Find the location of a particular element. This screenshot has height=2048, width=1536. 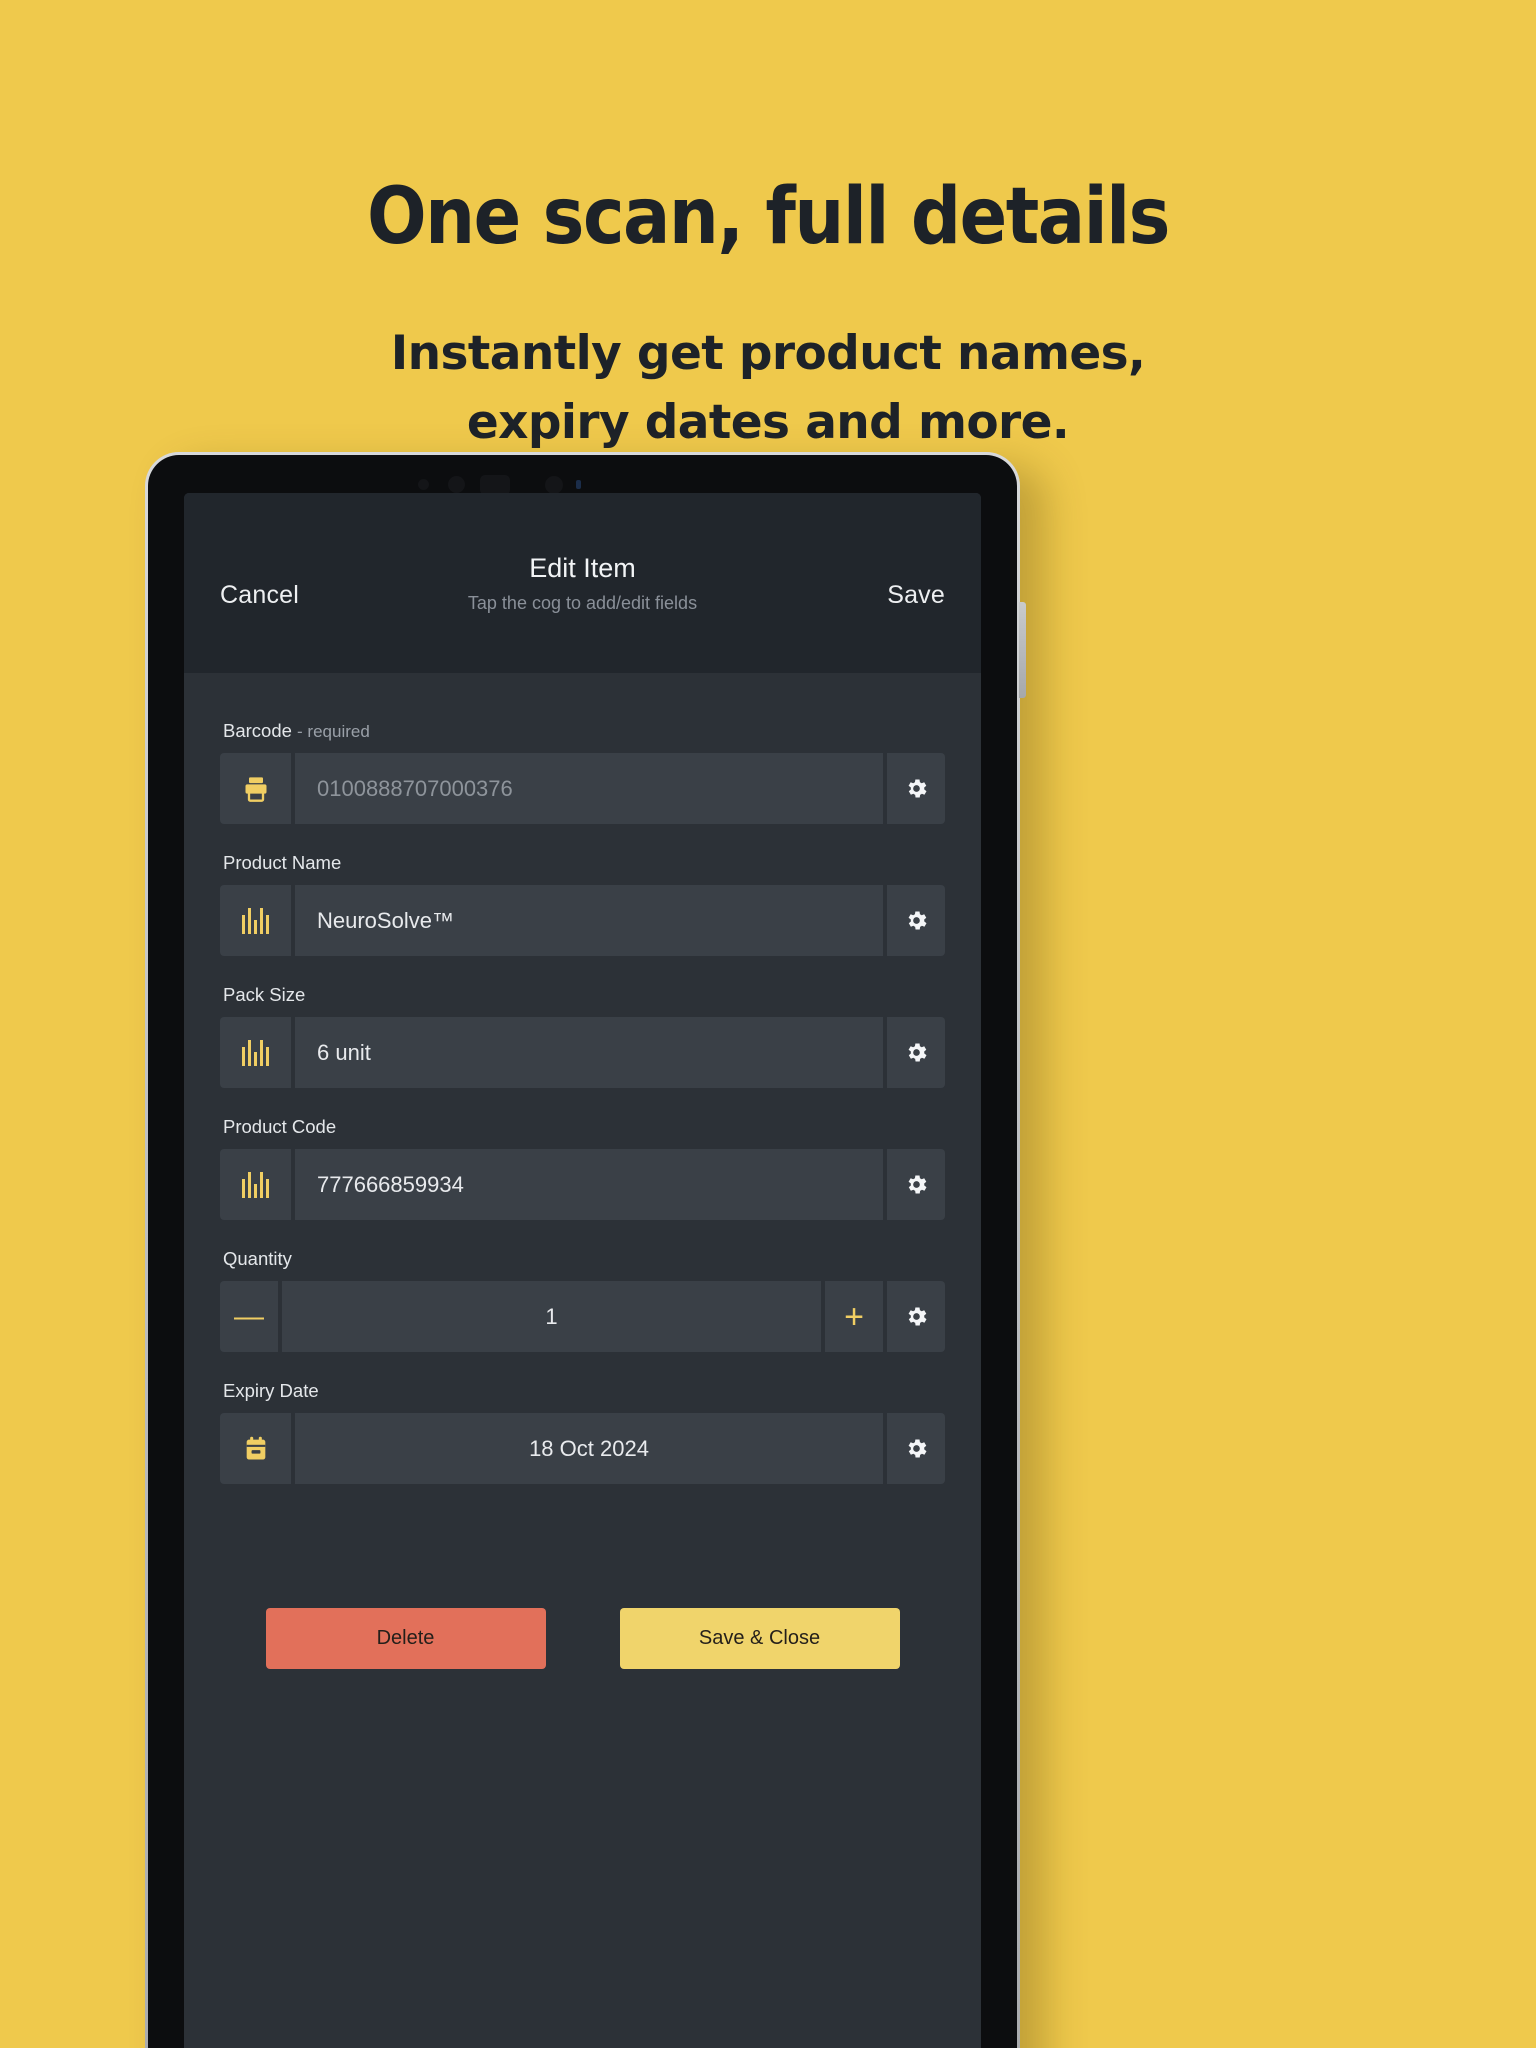

barcode-icon-pack-size is located at coordinates (255, 1052).